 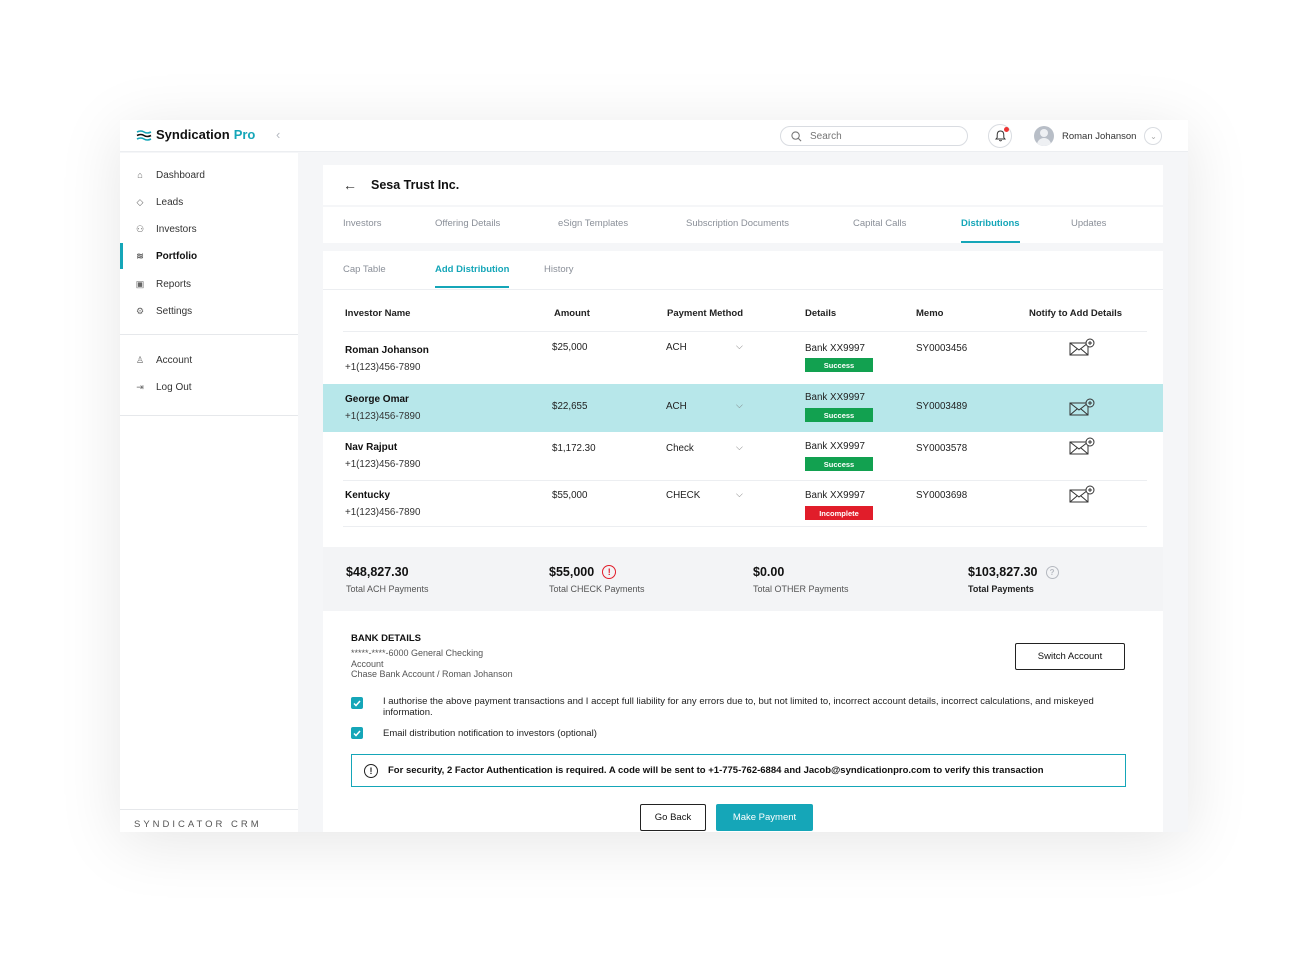 What do you see at coordinates (879, 223) in the screenshot?
I see `tab-capital-calls: Capital Calls` at bounding box center [879, 223].